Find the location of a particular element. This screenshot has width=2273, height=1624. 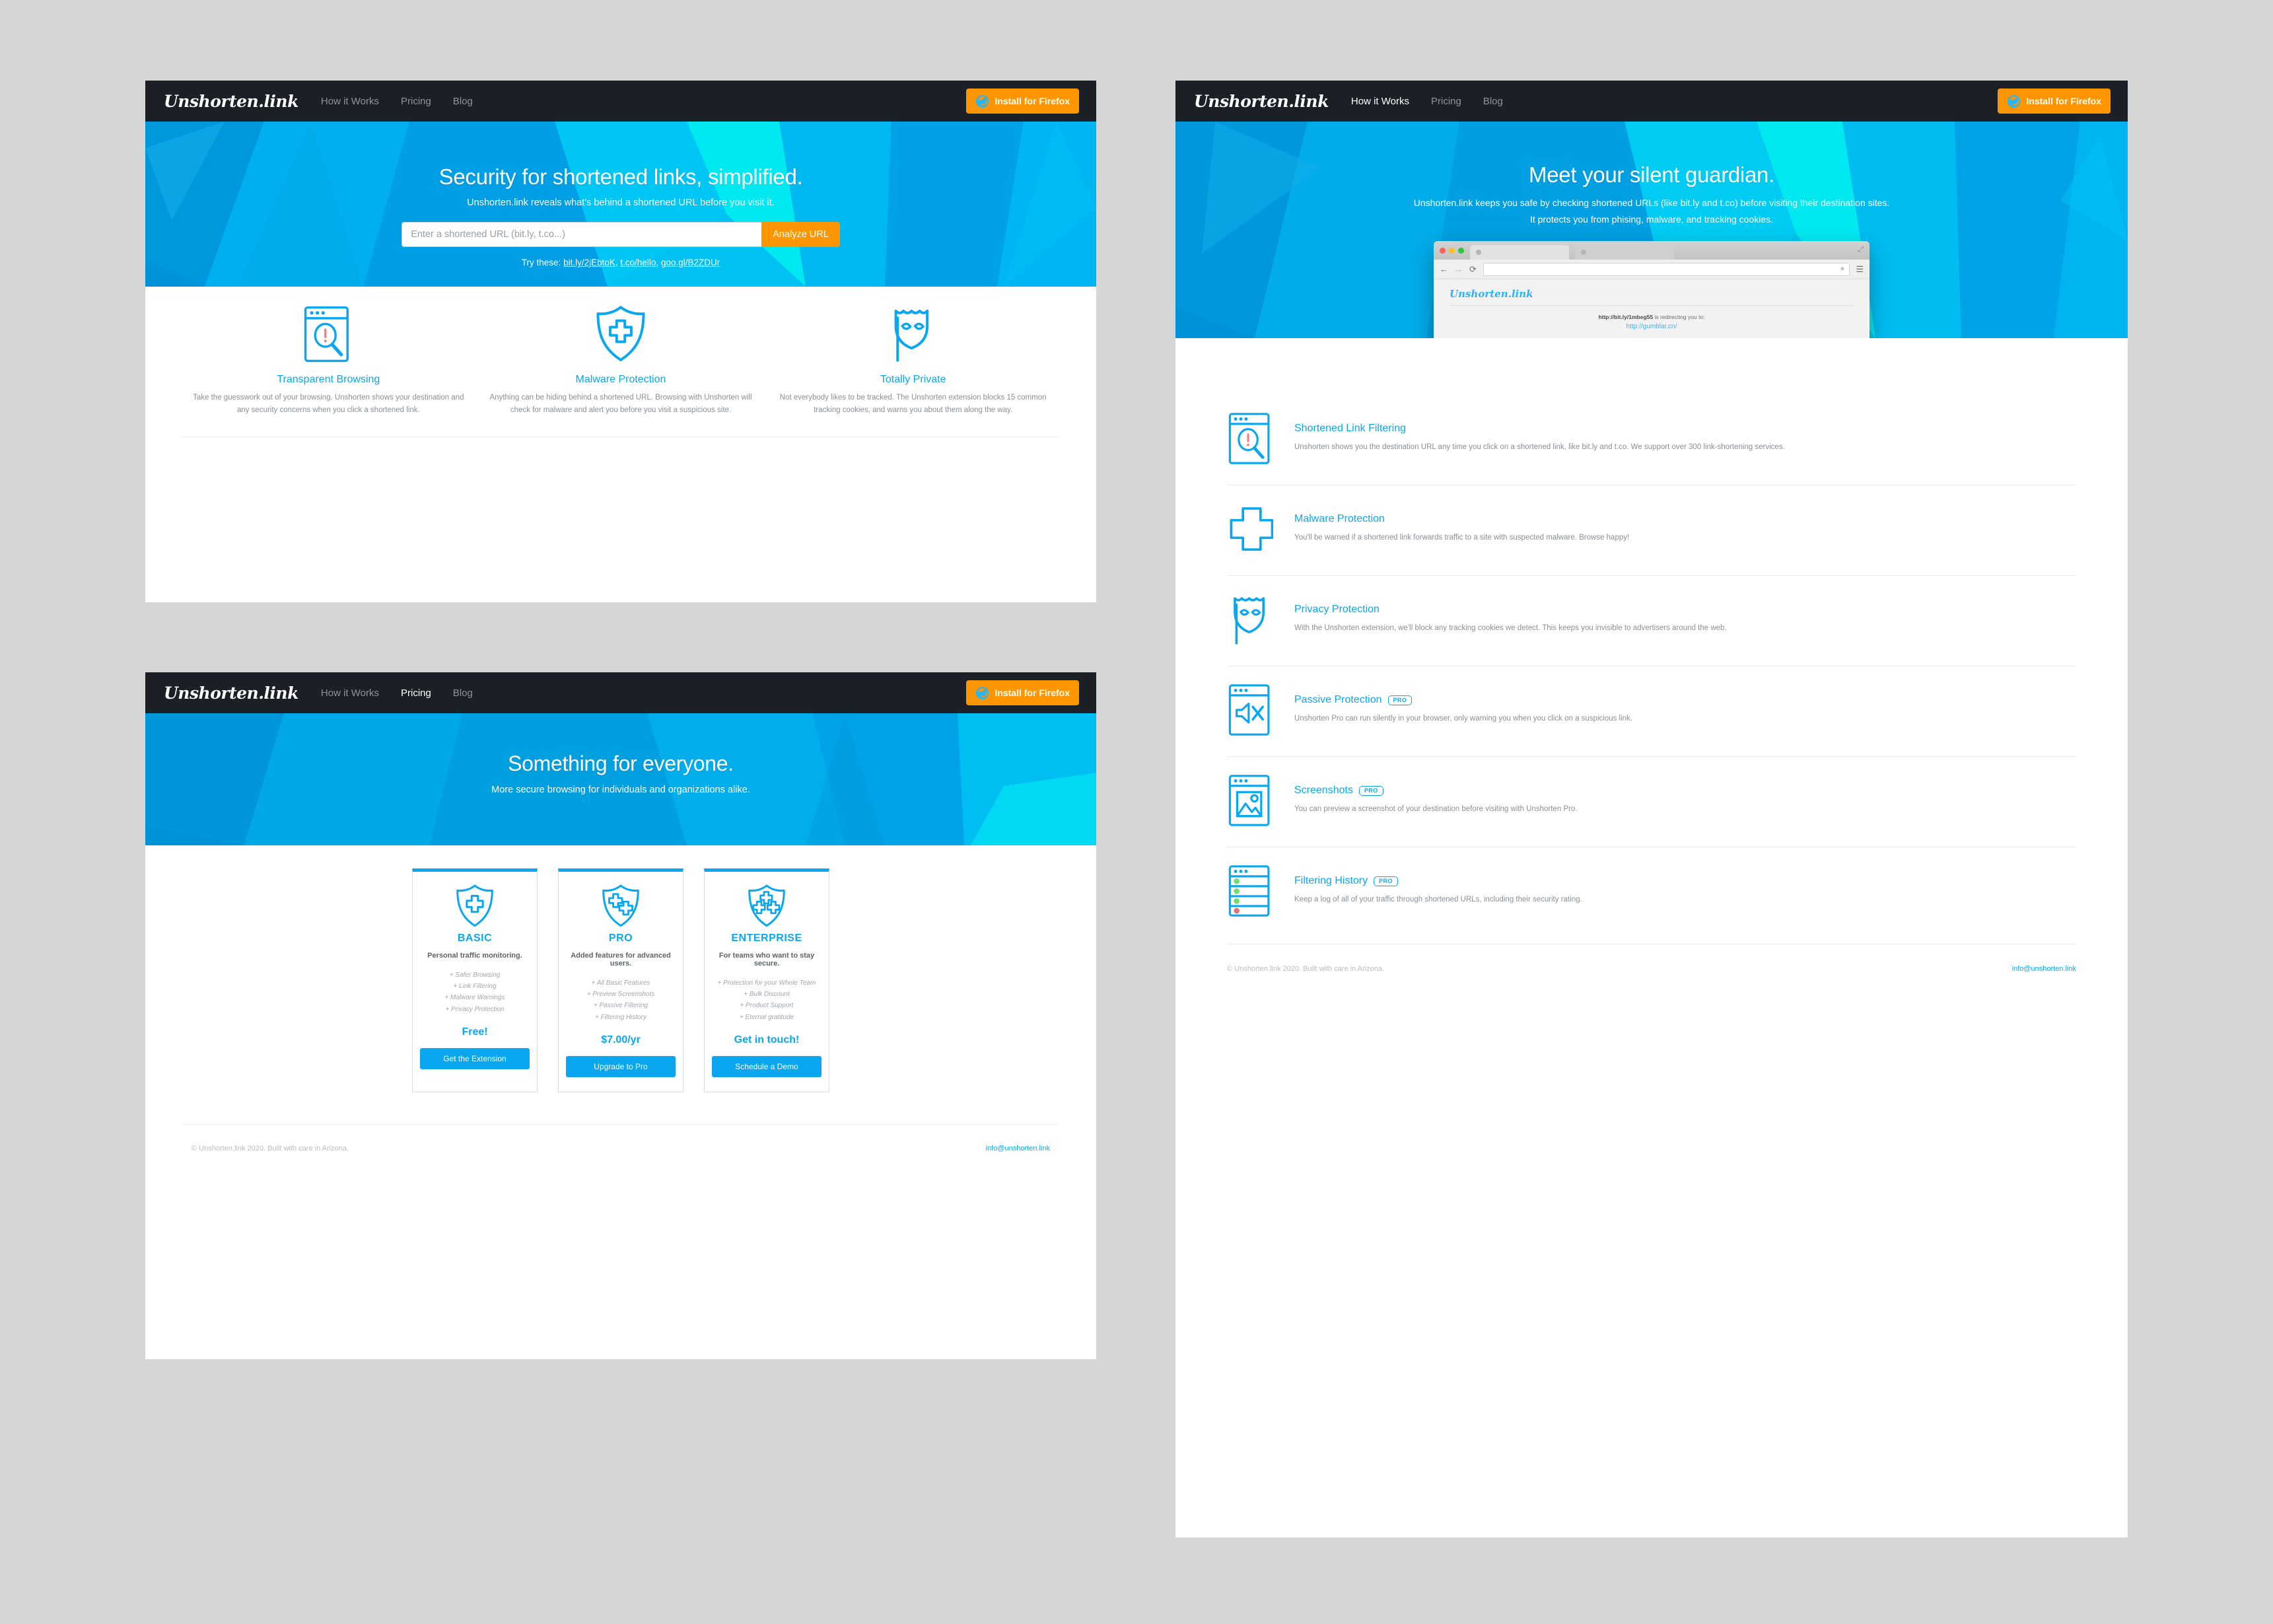

feature-row-title: Privacy Protection is located at coordinates (1337, 610).